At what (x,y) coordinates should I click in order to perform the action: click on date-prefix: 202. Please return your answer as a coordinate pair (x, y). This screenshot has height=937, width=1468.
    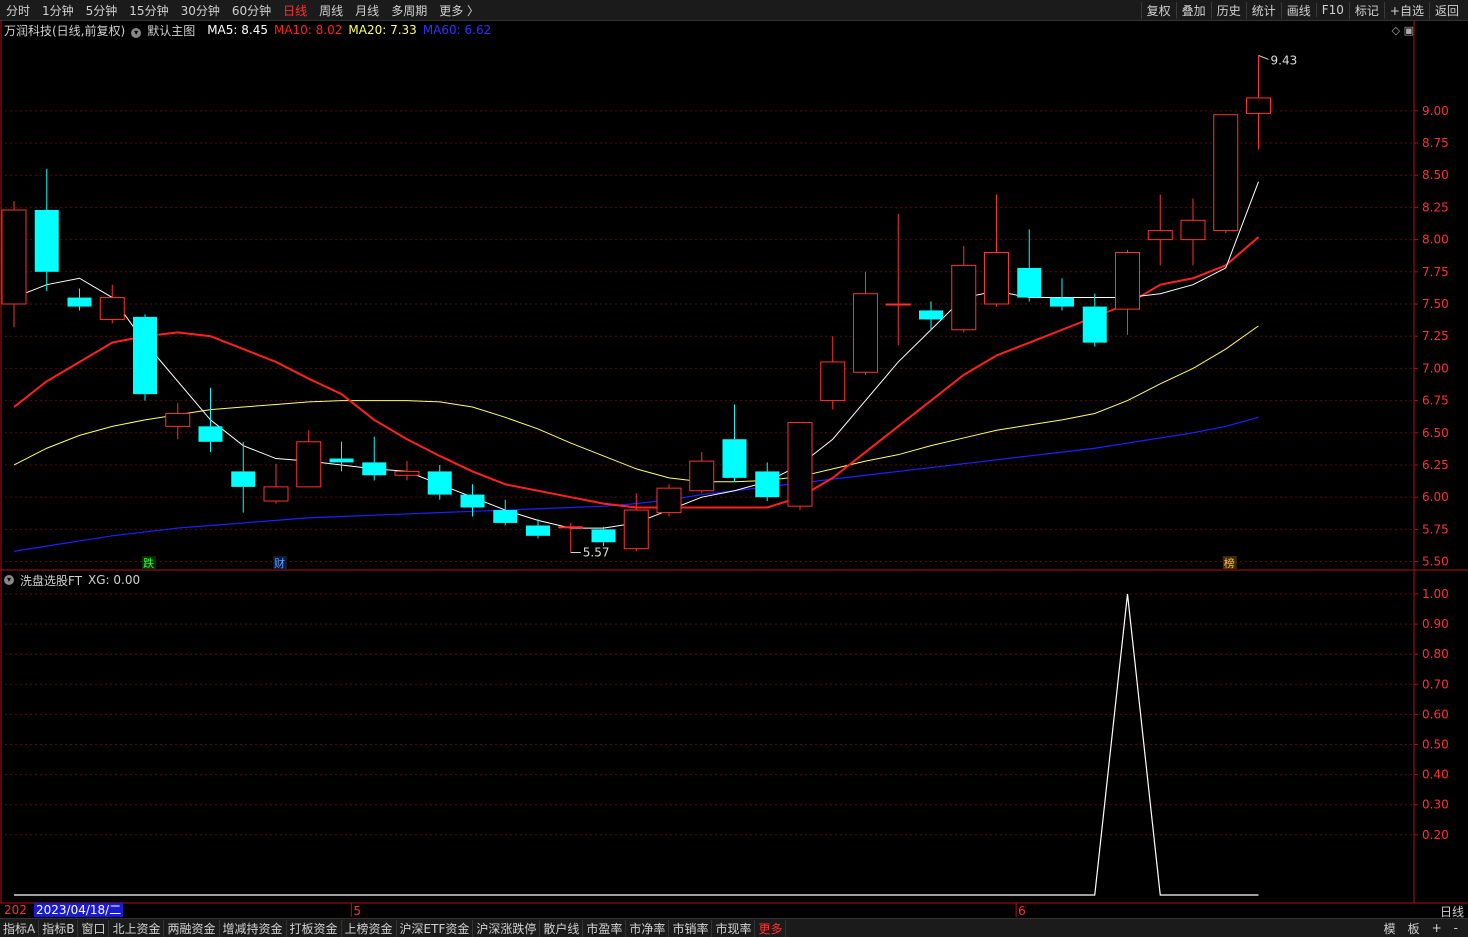
    Looking at the image, I should click on (15, 910).